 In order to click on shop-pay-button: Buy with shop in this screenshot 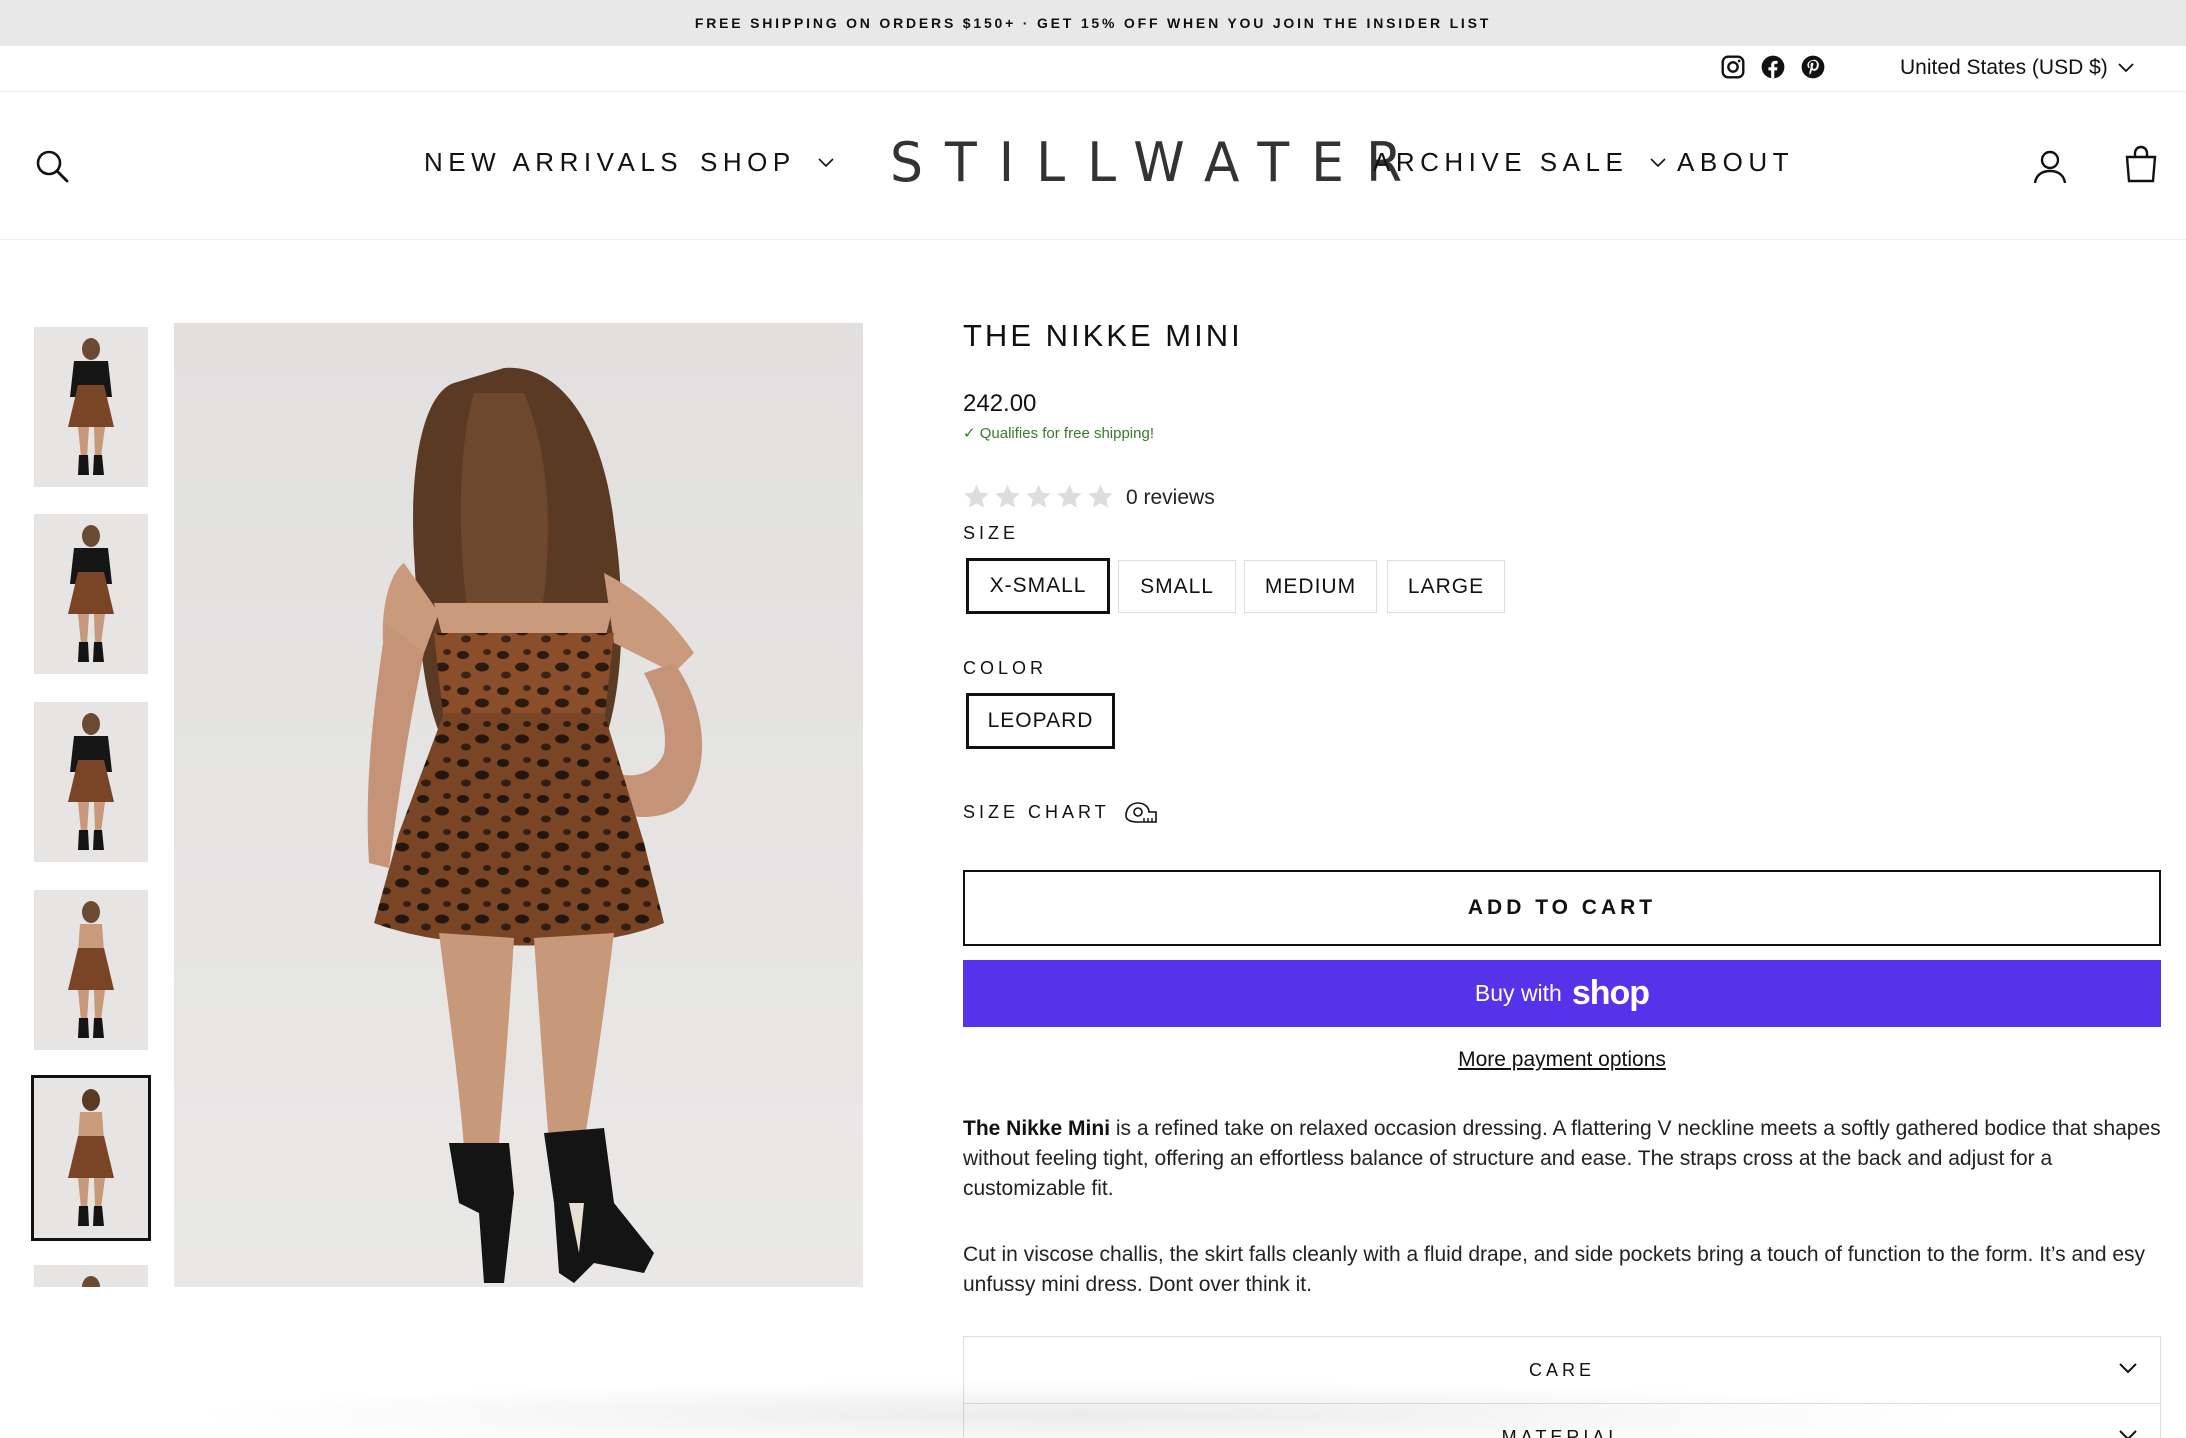, I will do `click(1562, 993)`.